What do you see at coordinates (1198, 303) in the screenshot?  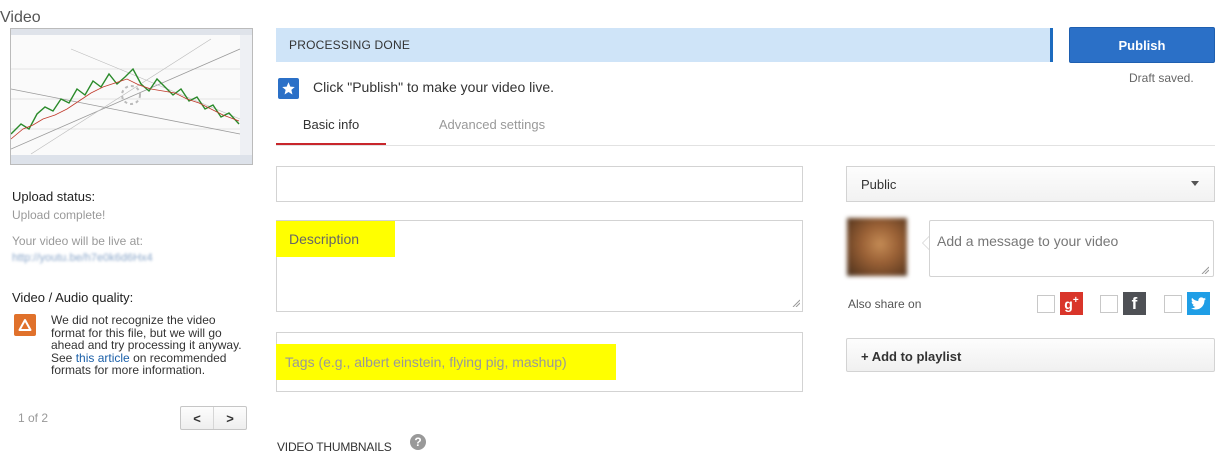 I see `twitter-icon` at bounding box center [1198, 303].